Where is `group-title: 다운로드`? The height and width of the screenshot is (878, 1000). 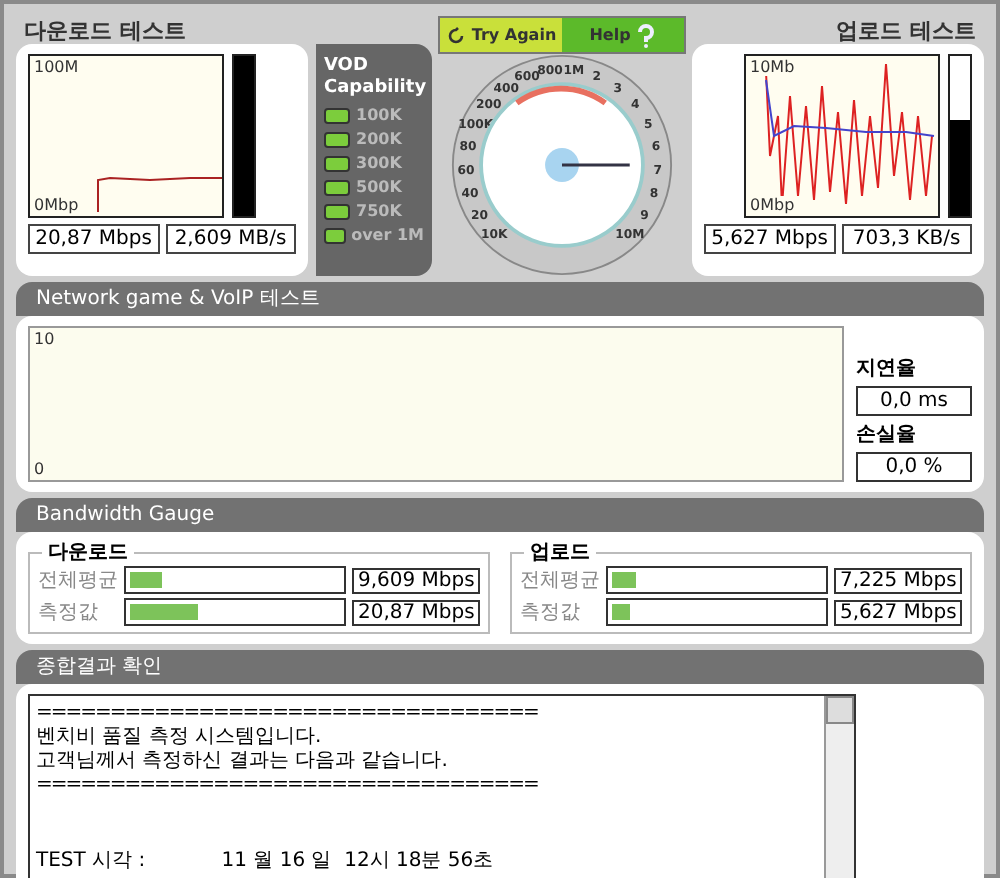 group-title: 다운로드 is located at coordinates (88, 552).